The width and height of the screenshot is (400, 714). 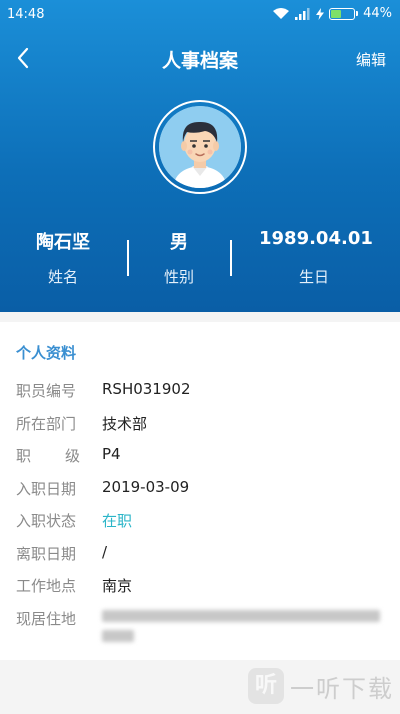 I want to click on status-badge: 在职, so click(x=117, y=521).